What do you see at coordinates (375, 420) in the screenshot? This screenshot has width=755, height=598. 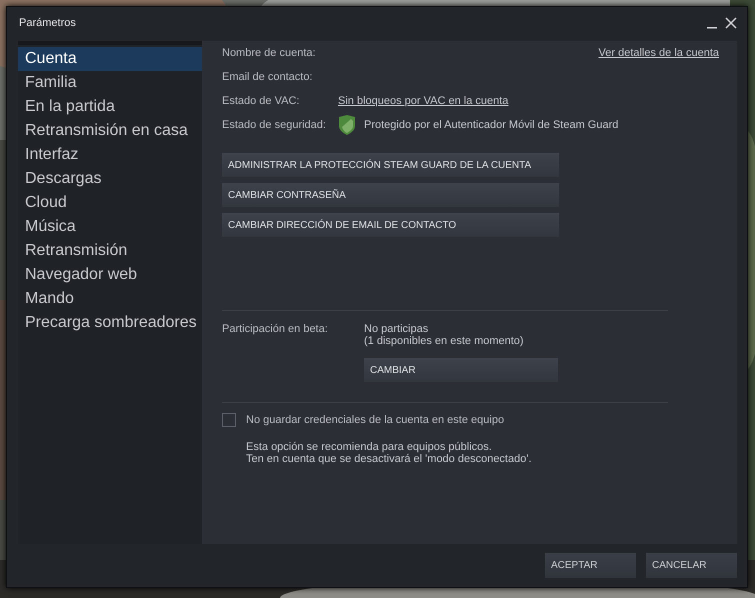 I see `checkbox-label: No guardar credenciales de la cuenta en este equipo` at bounding box center [375, 420].